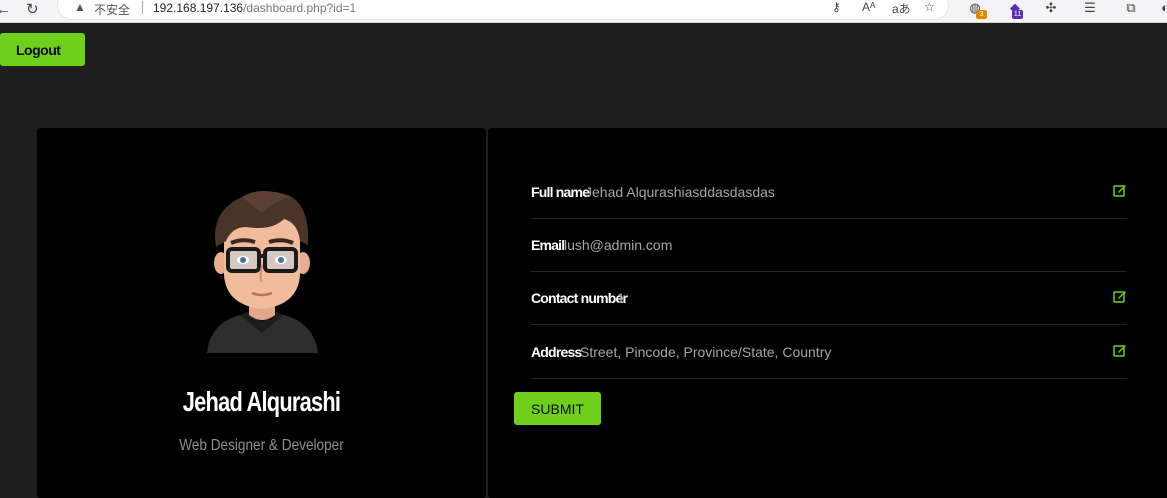 Image resolution: width=1167 pixels, height=498 pixels. I want to click on security-label: 不安全, so click(112, 9).